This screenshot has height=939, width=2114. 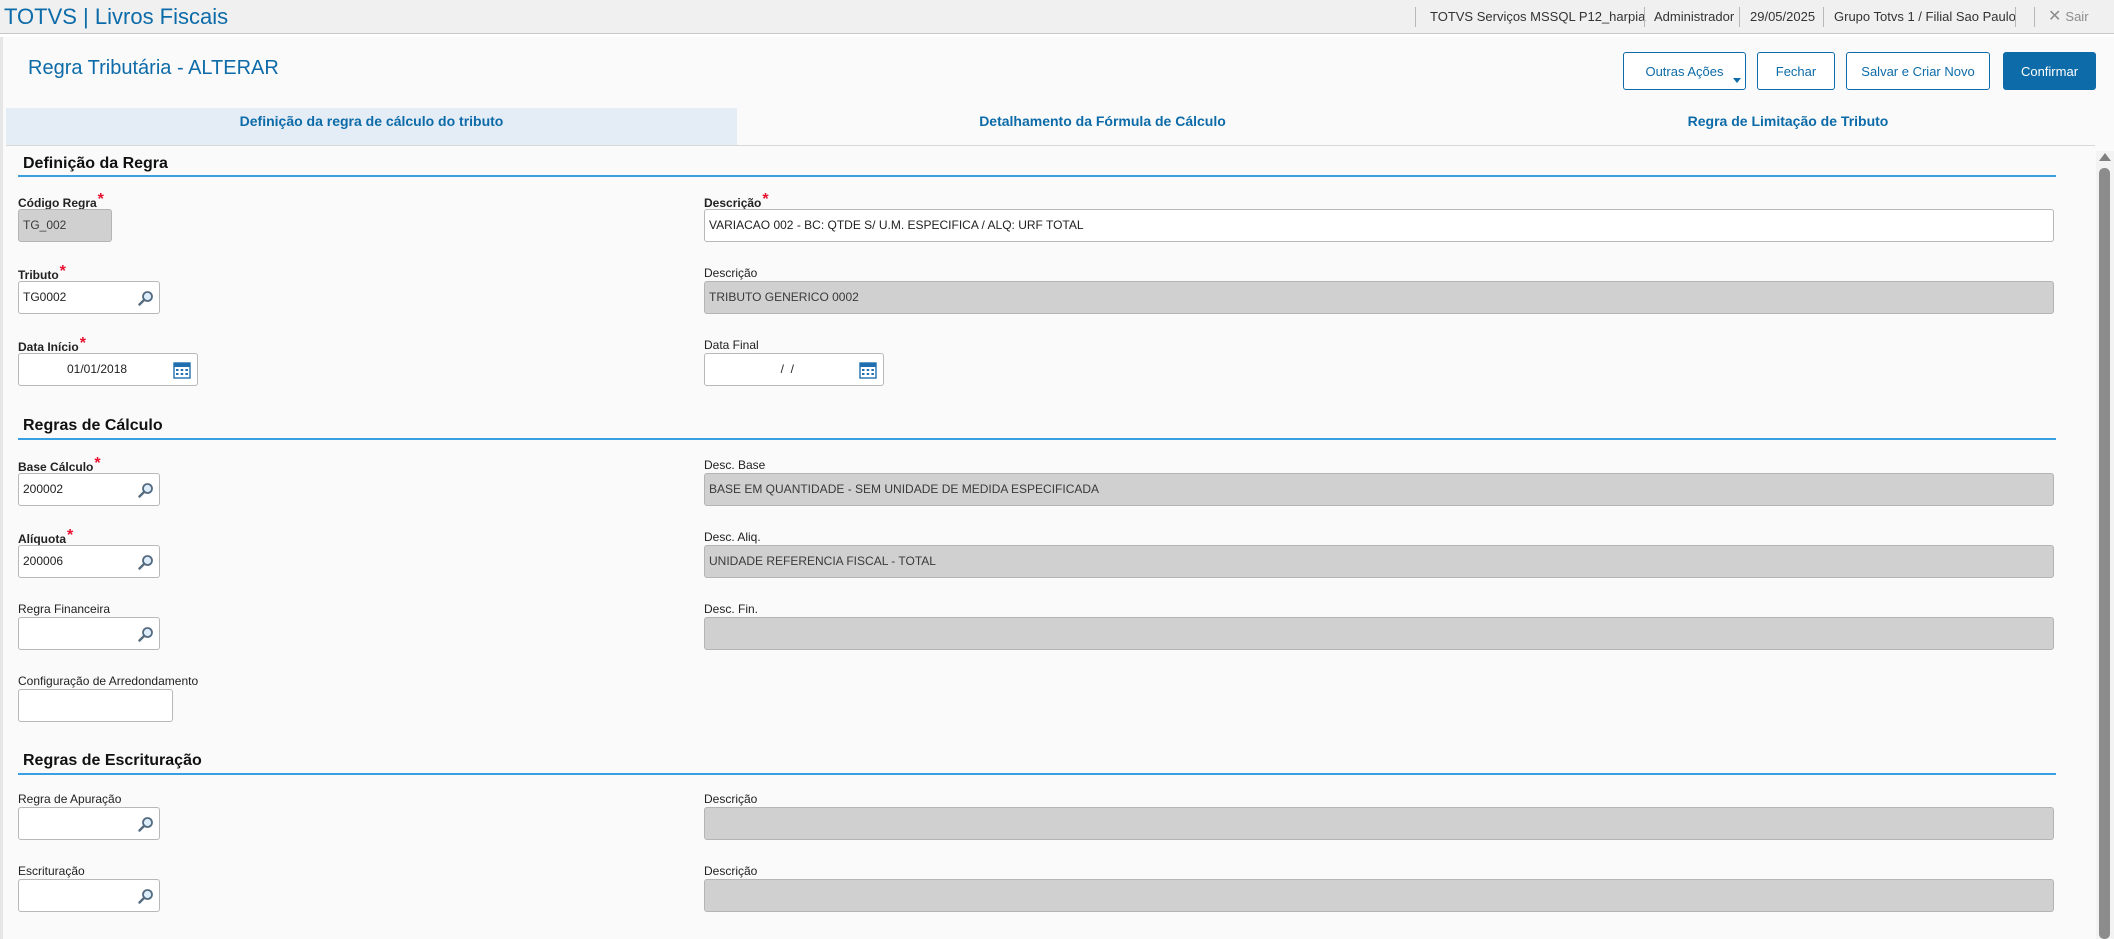 What do you see at coordinates (89, 823) in the screenshot?
I see `regra-apuracao-field` at bounding box center [89, 823].